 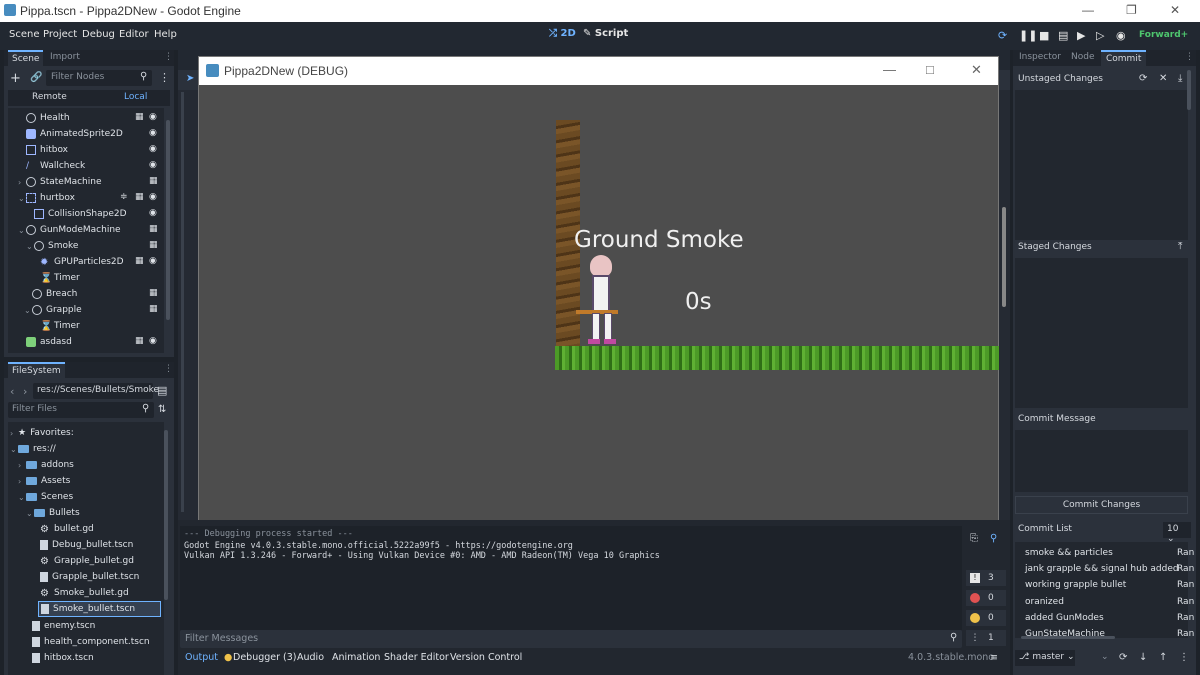 What do you see at coordinates (82, 262) in the screenshot?
I see `tree-item: ✹ GPUParticles2D` at bounding box center [82, 262].